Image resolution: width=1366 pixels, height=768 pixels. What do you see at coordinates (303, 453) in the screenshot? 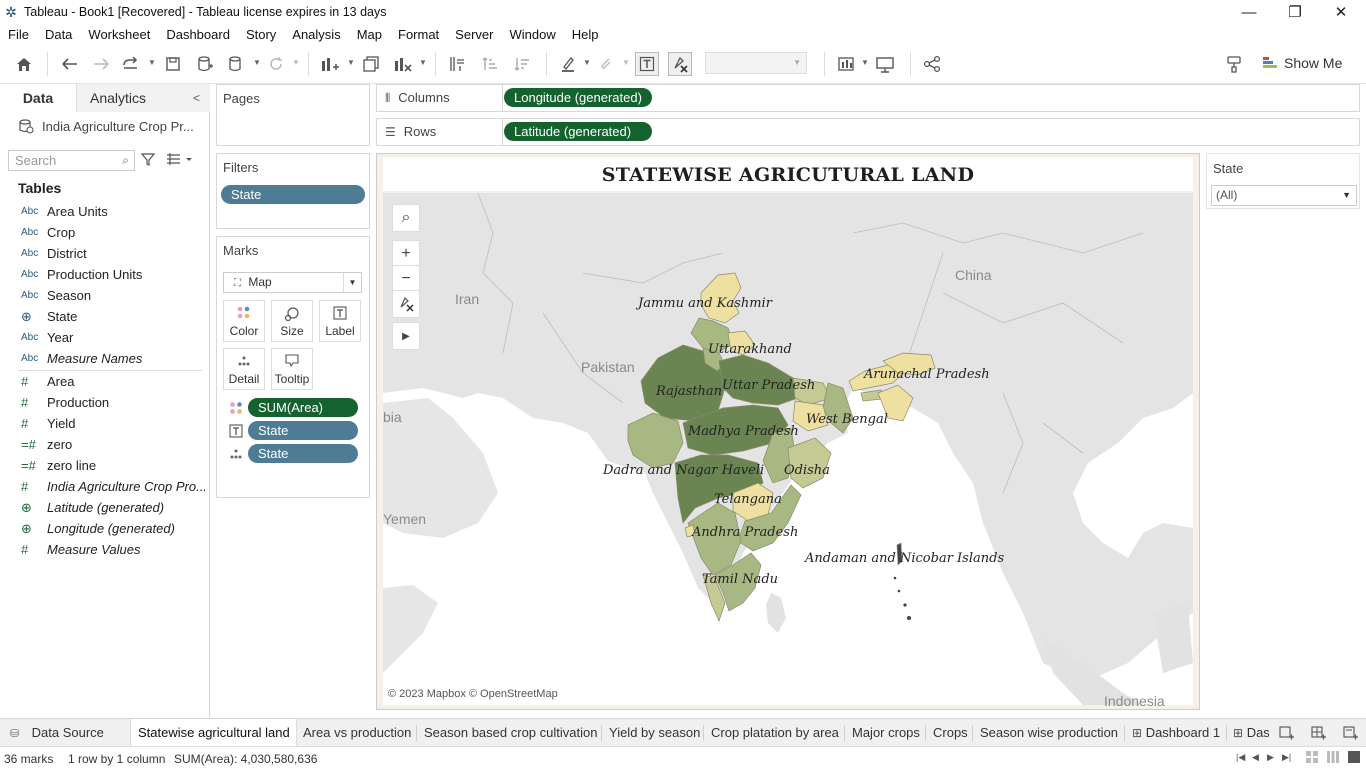
I see `marks-pill-state-detail: State` at bounding box center [303, 453].